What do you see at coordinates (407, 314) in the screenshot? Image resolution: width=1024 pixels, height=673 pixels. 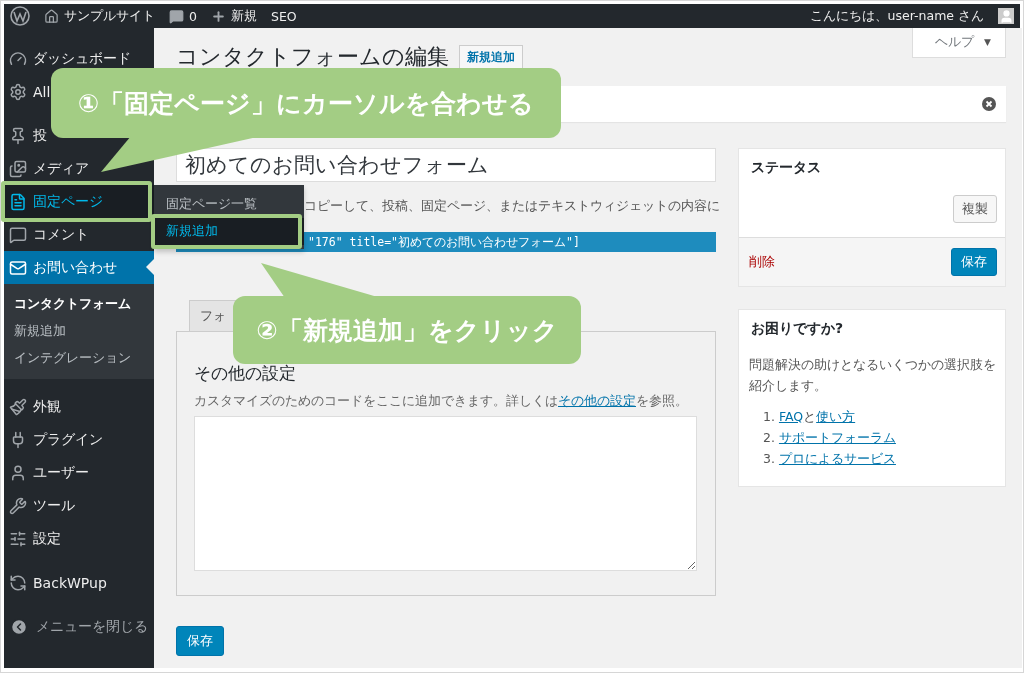 I see `callout-tooltip: ②「新規追加」をクリック` at bounding box center [407, 314].